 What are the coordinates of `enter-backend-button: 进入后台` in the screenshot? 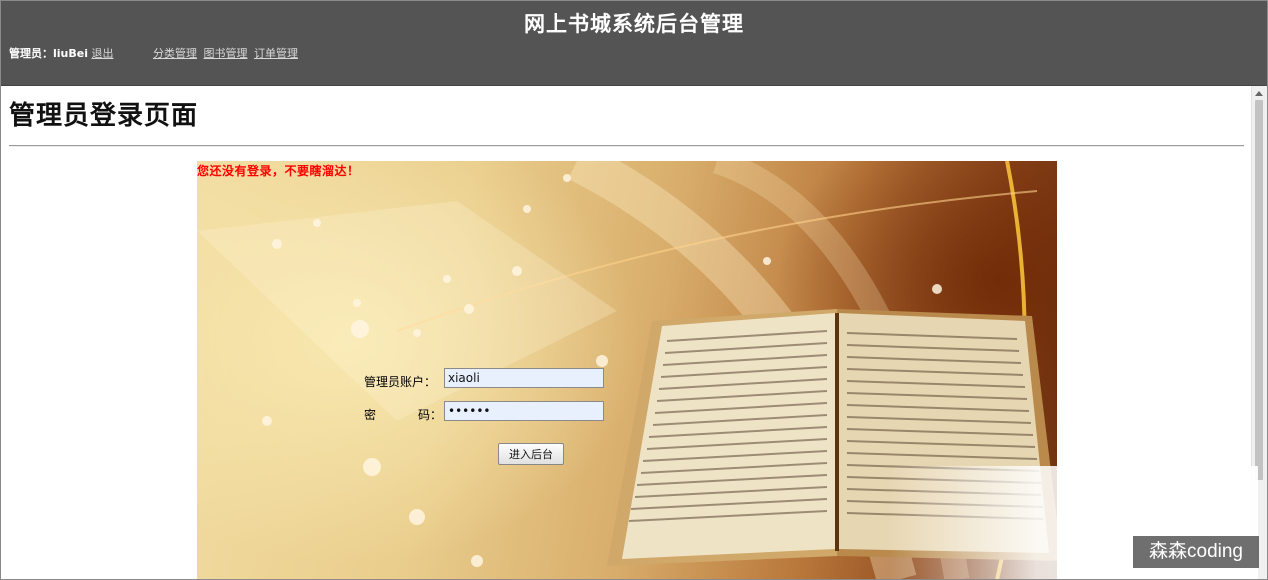 It's located at (531, 454).